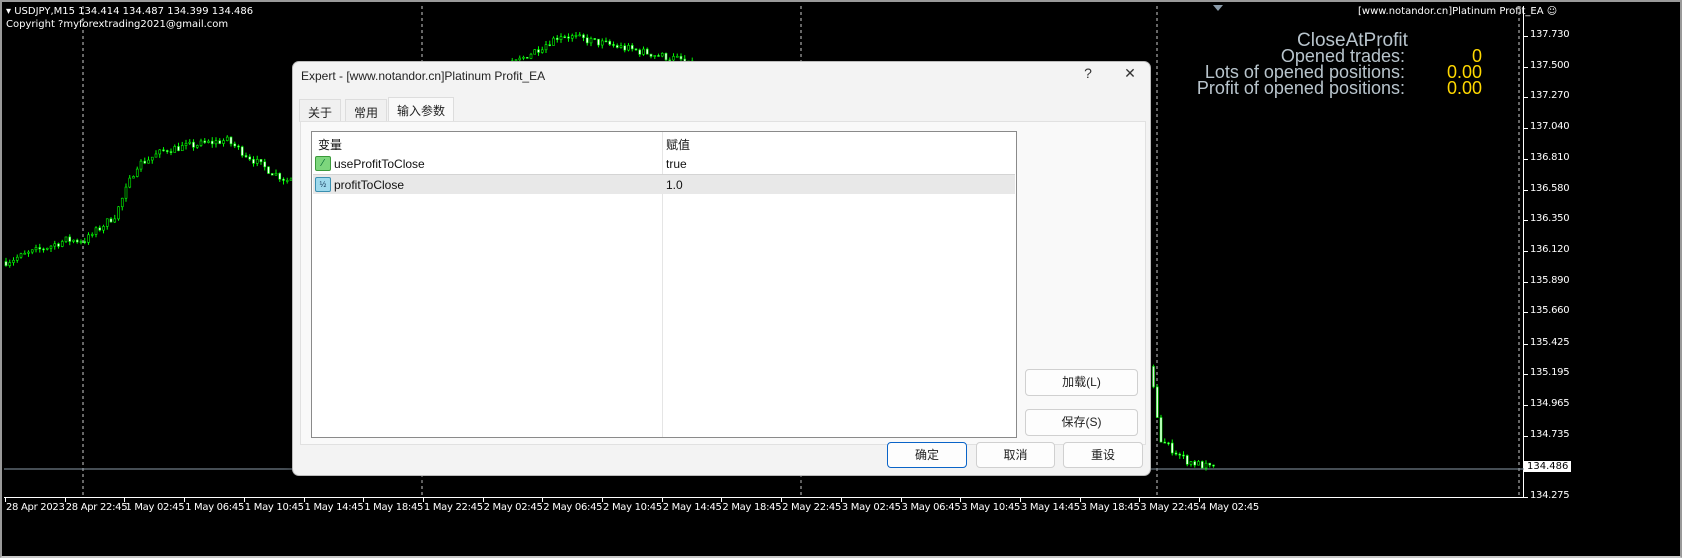 Image resolution: width=1682 pixels, height=558 pixels. I want to click on cancel-button: 取消, so click(1015, 455).